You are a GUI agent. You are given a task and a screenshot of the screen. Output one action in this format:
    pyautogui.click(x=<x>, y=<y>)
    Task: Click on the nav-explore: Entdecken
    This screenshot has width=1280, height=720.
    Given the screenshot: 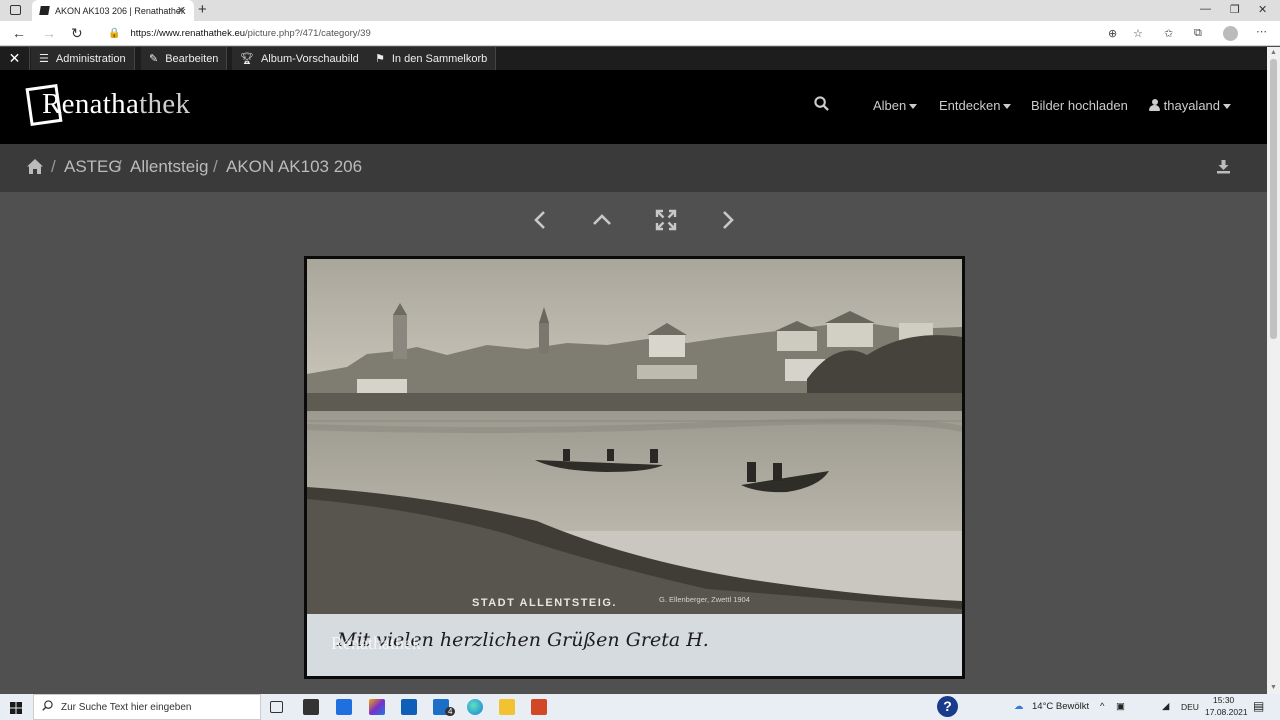 What is the action you would take?
    pyautogui.click(x=975, y=105)
    